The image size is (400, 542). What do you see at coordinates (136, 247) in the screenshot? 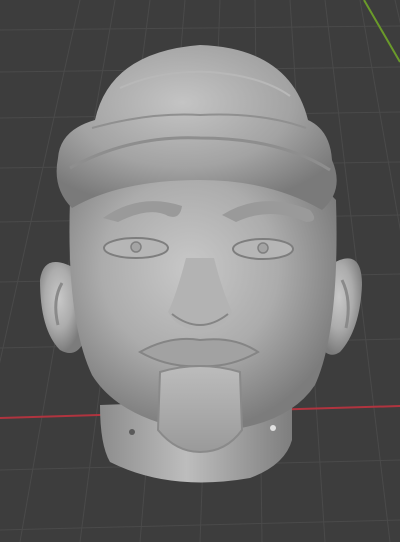
I see `left-pupil` at bounding box center [136, 247].